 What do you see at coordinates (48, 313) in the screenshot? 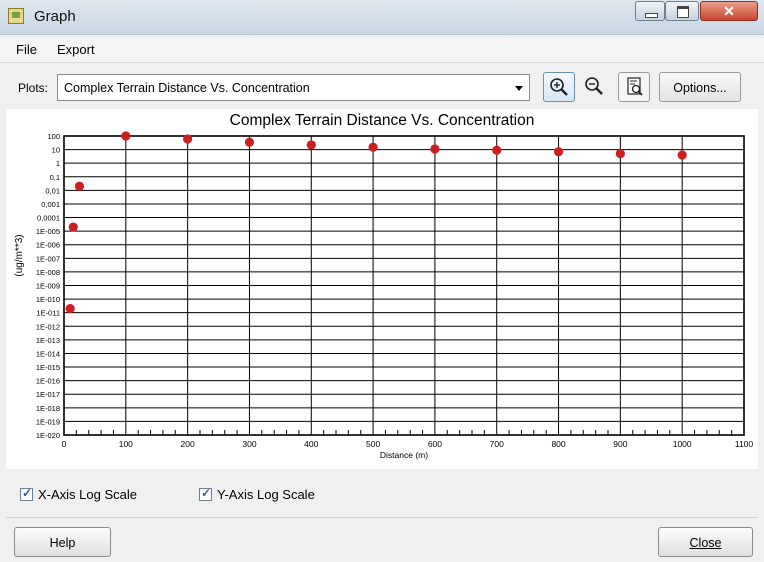
I see `y-tick-label: 1E-011` at bounding box center [48, 313].